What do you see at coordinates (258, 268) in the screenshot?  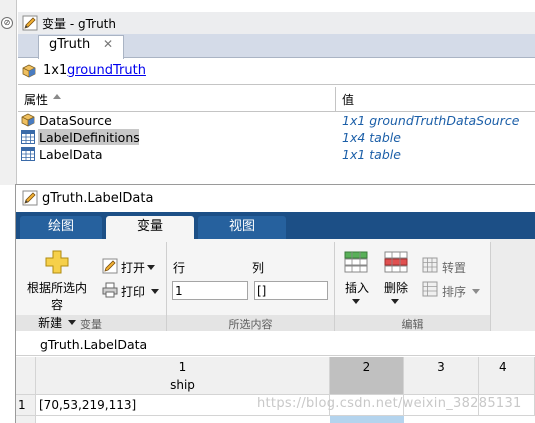 I see `column-label: 列` at bounding box center [258, 268].